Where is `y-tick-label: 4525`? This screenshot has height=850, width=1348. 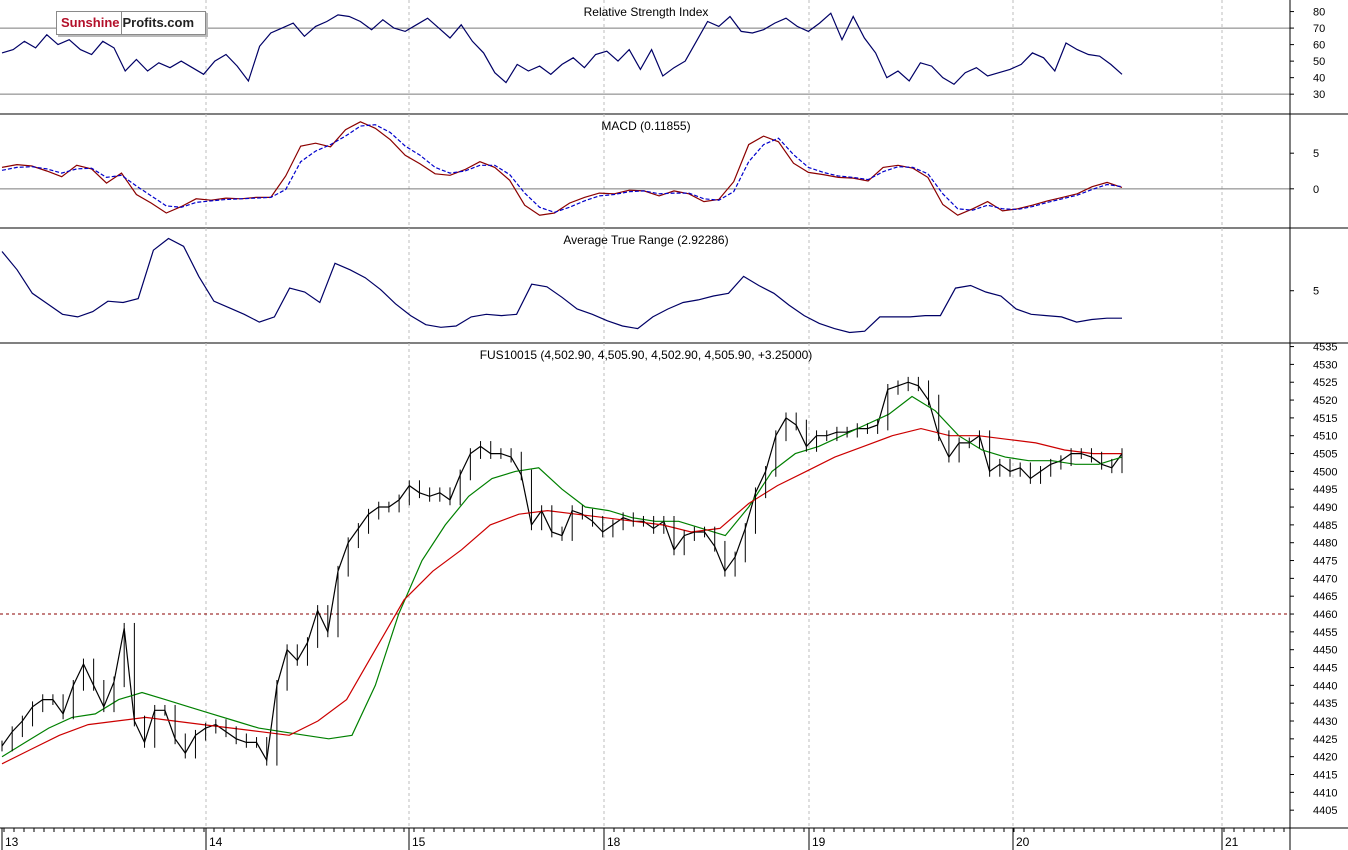
y-tick-label: 4525 is located at coordinates (1325, 383).